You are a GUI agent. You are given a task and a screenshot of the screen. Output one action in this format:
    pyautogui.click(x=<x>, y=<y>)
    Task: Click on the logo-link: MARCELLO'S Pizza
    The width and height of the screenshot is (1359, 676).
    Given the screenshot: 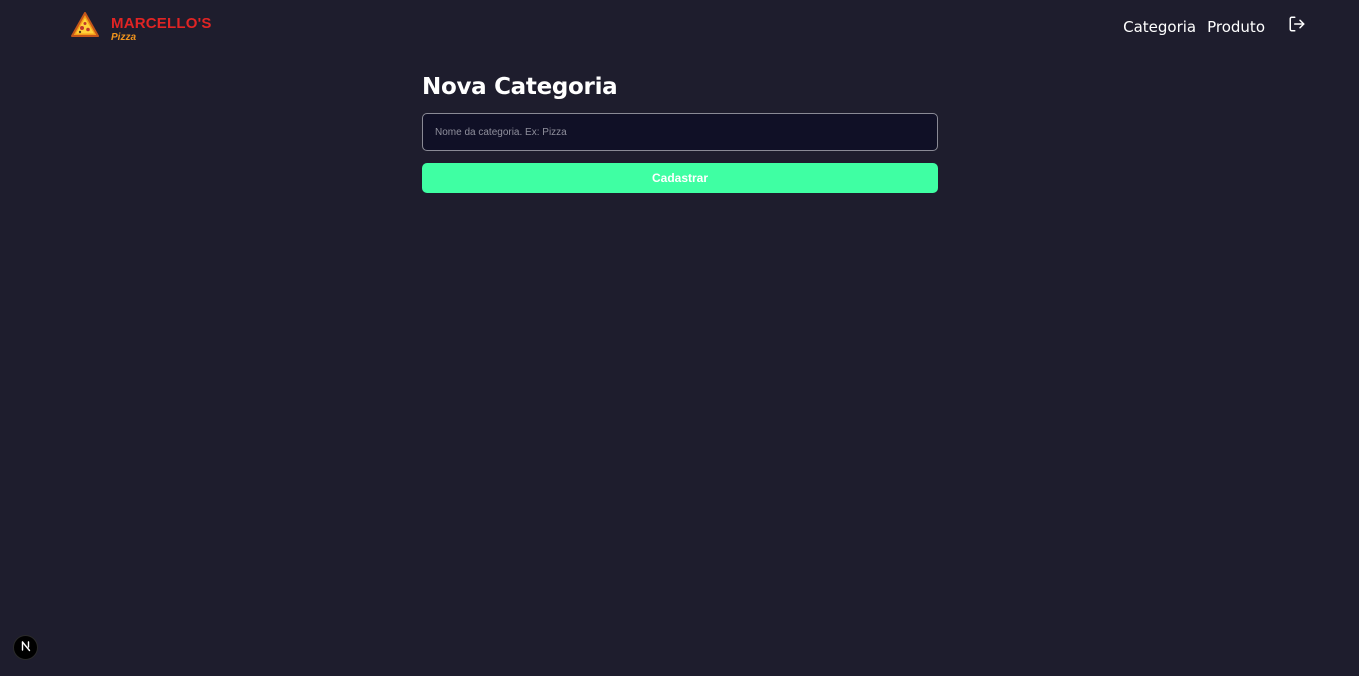 What is the action you would take?
    pyautogui.click(x=141, y=27)
    